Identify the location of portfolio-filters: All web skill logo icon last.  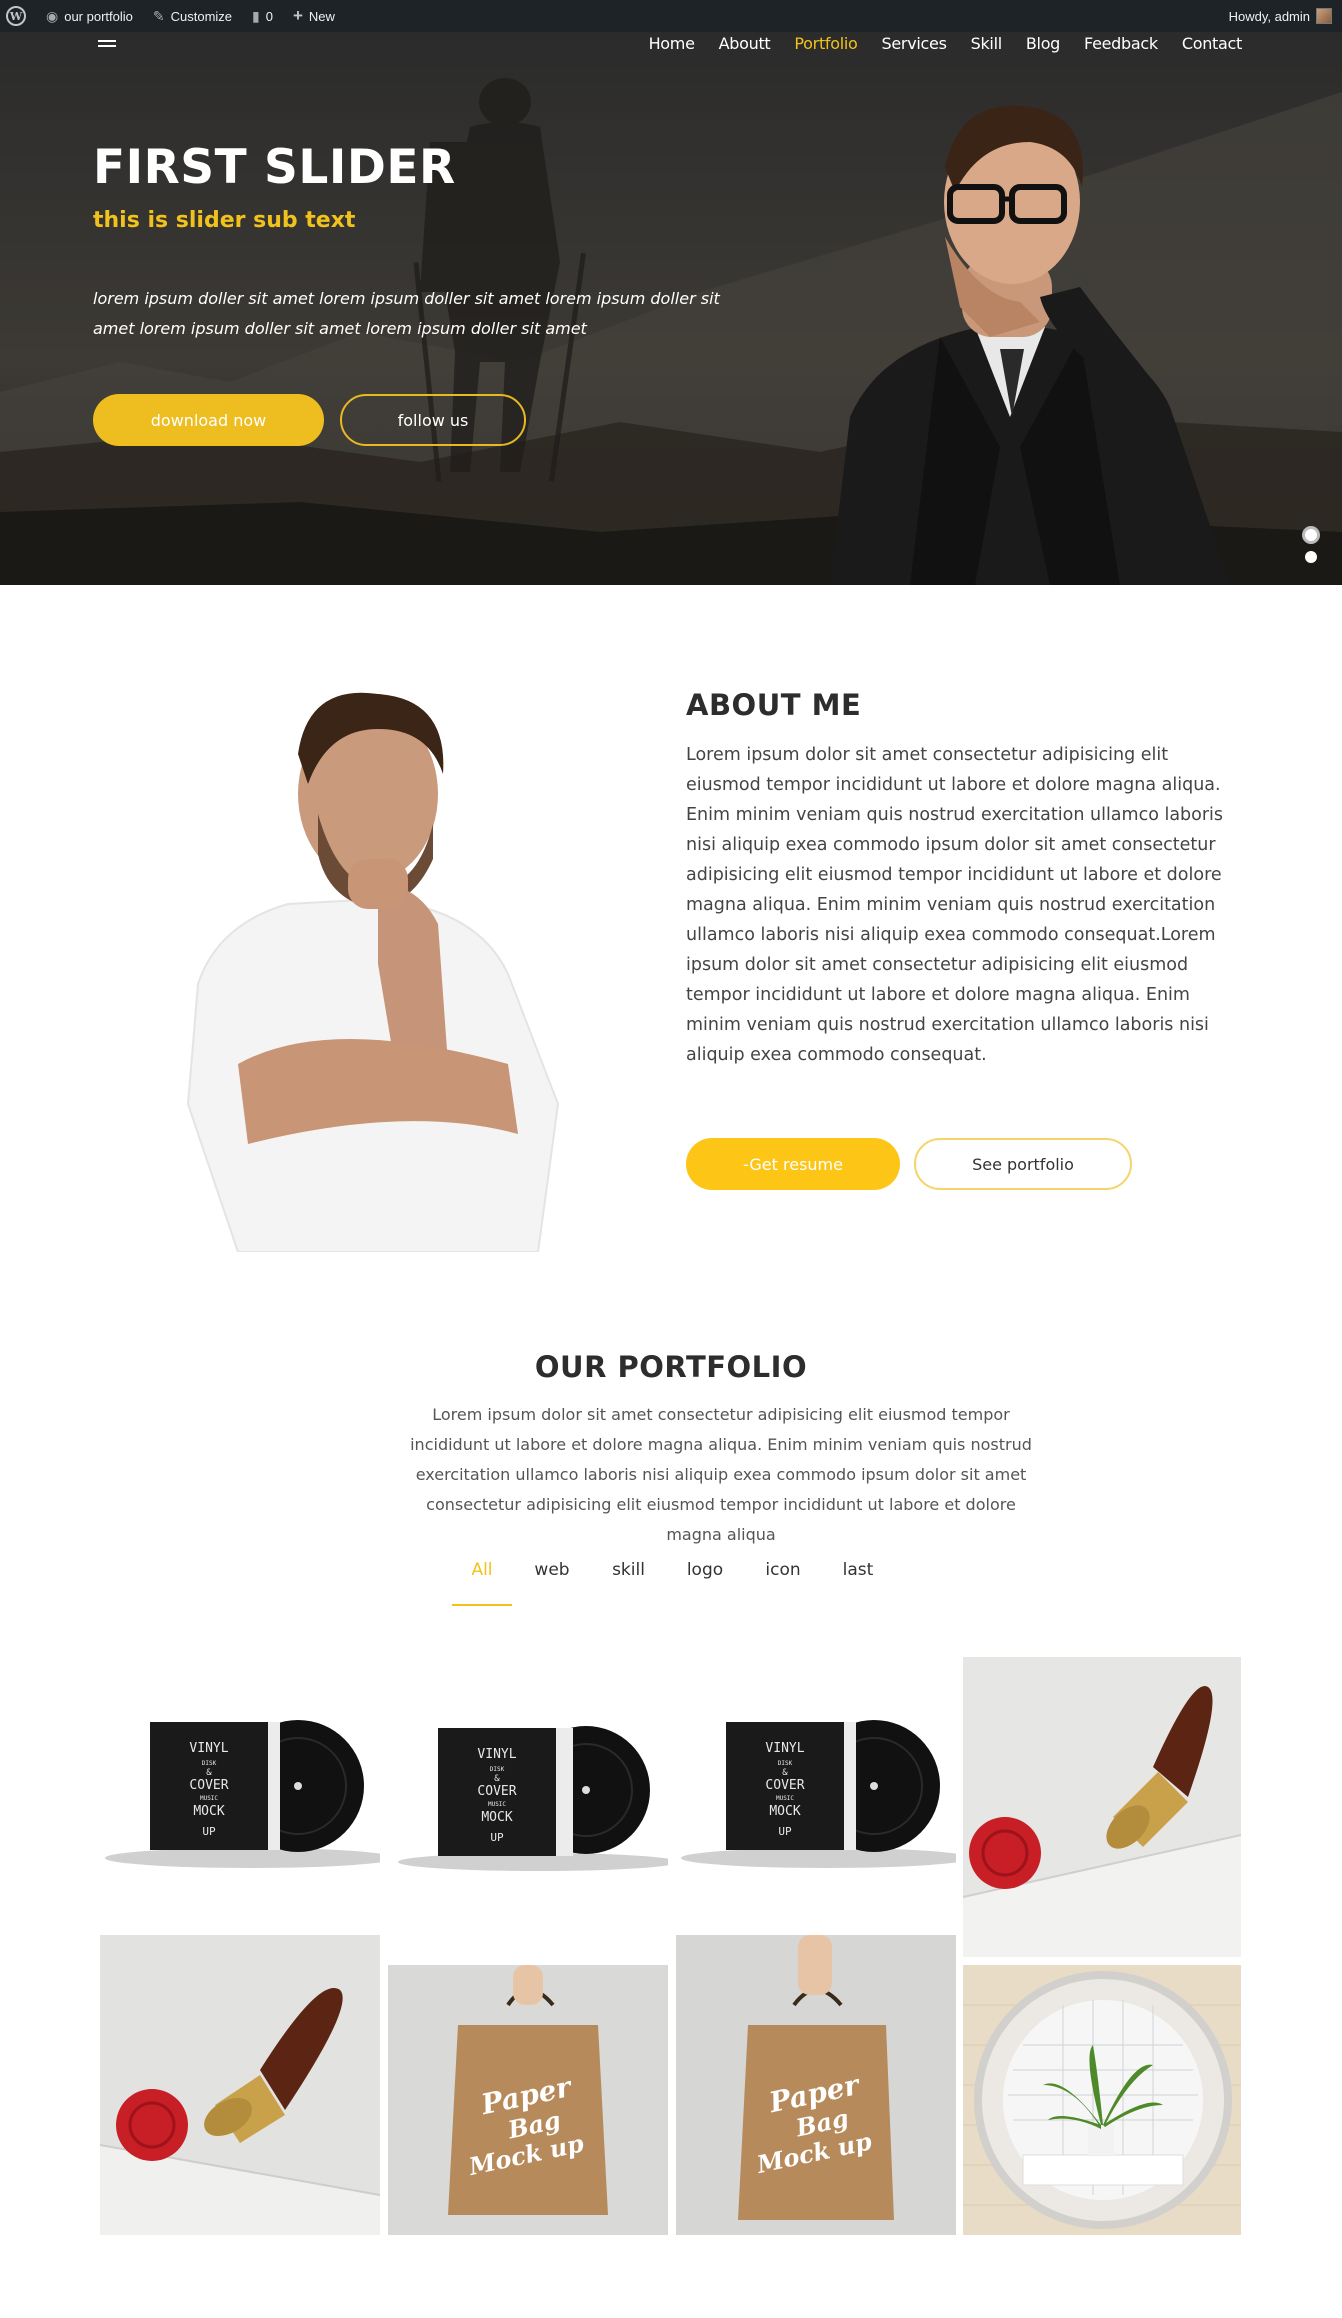
(673, 1583).